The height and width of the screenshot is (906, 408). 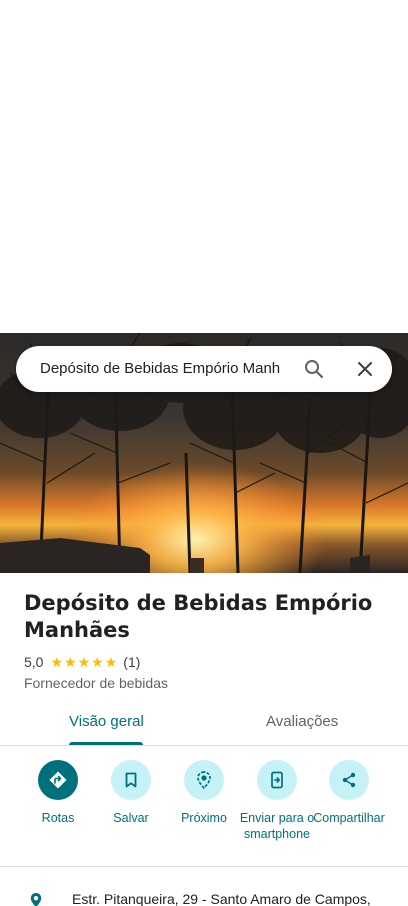 I want to click on nearby-button: Próximo, so click(x=204, y=793).